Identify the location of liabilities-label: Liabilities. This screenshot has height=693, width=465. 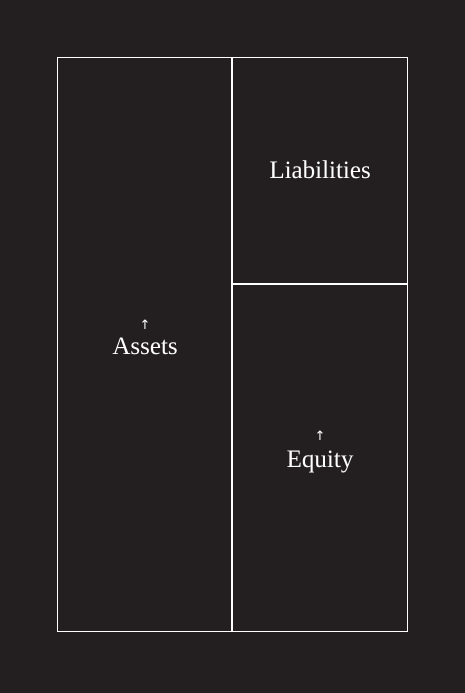
(320, 170).